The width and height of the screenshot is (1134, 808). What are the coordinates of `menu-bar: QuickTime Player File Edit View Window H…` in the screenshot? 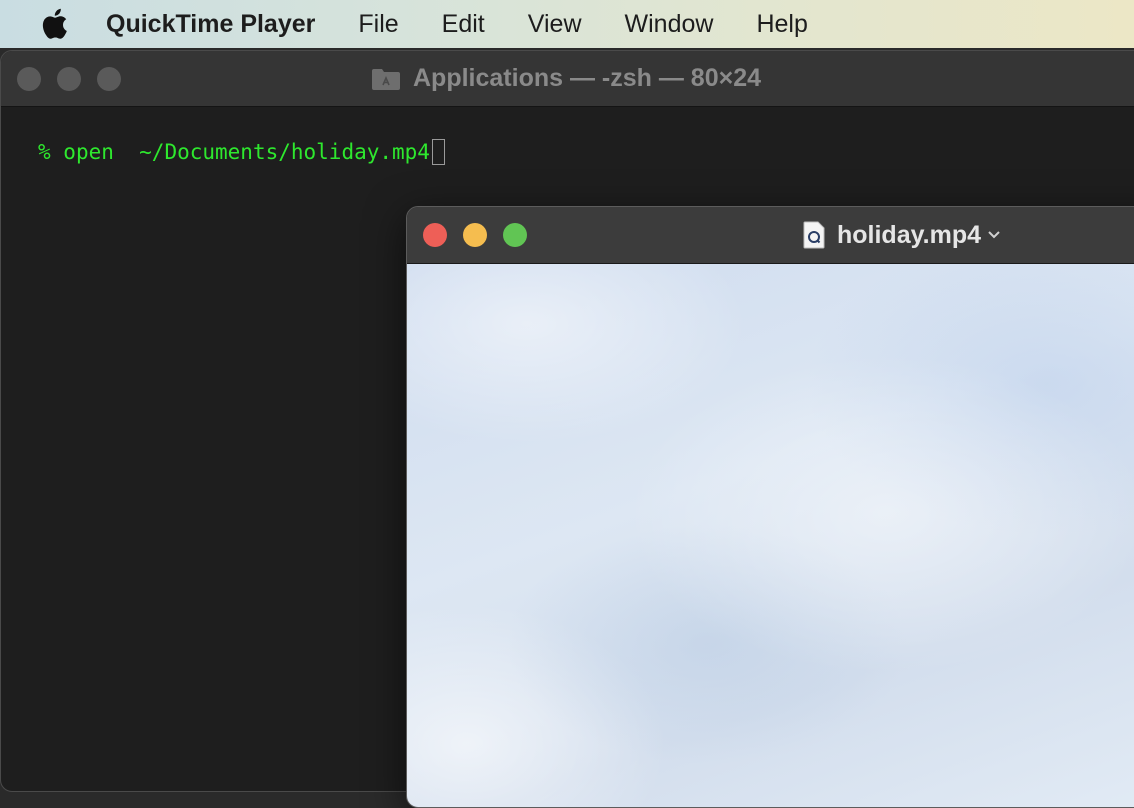 It's located at (567, 24).